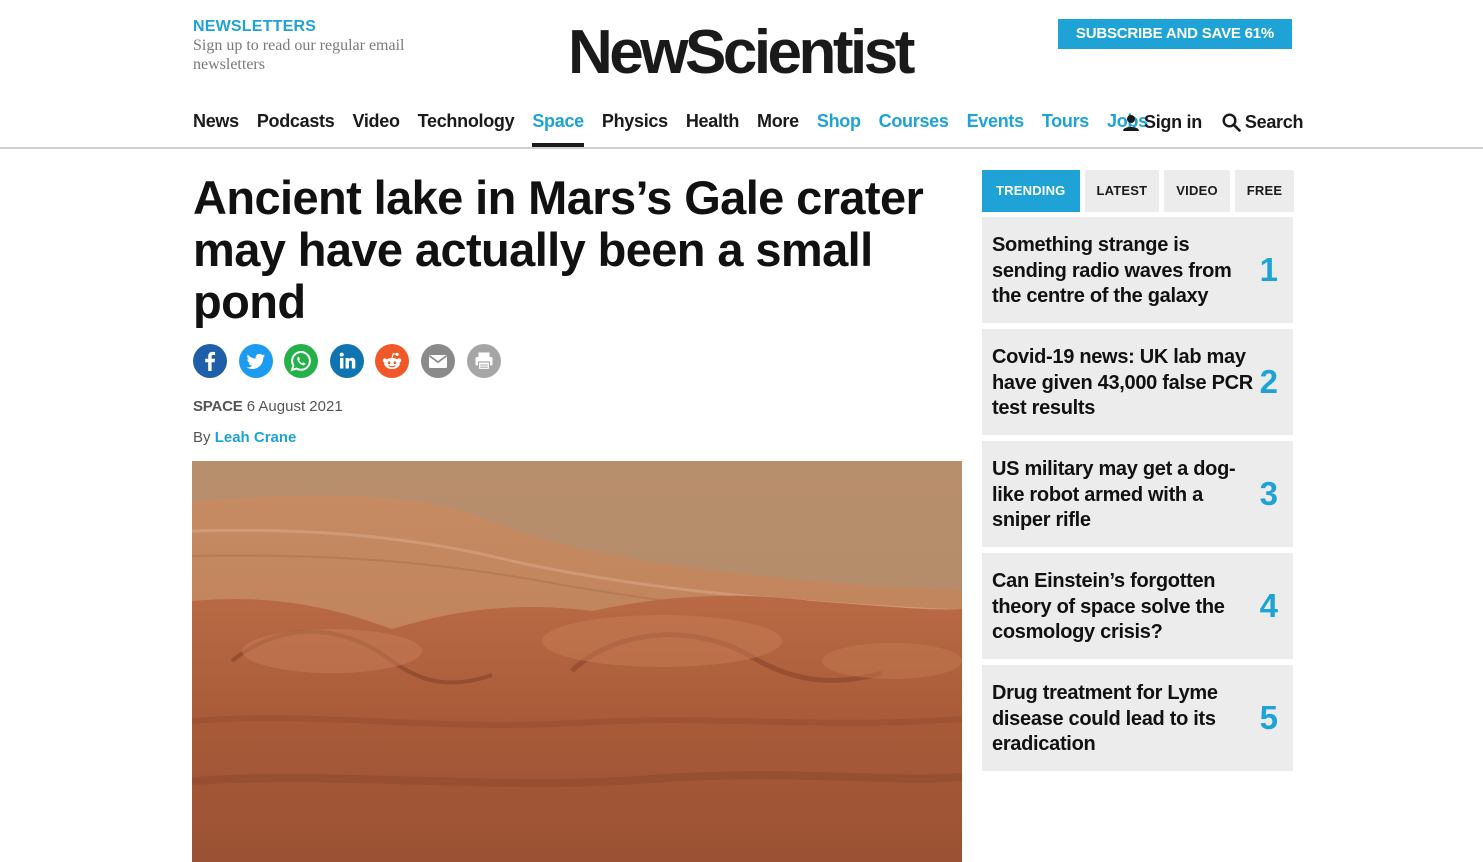 This screenshot has width=1483, height=862. I want to click on whatsapp-share-button, so click(301, 361).